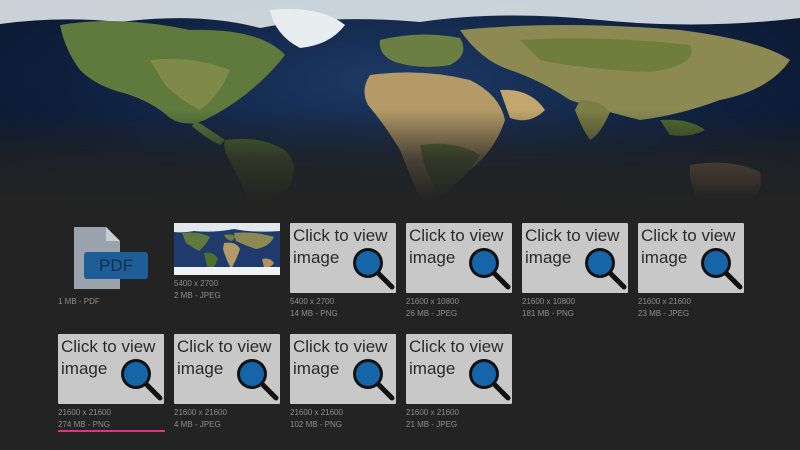 This screenshot has width=800, height=450. I want to click on focus-indicator, so click(111, 431).